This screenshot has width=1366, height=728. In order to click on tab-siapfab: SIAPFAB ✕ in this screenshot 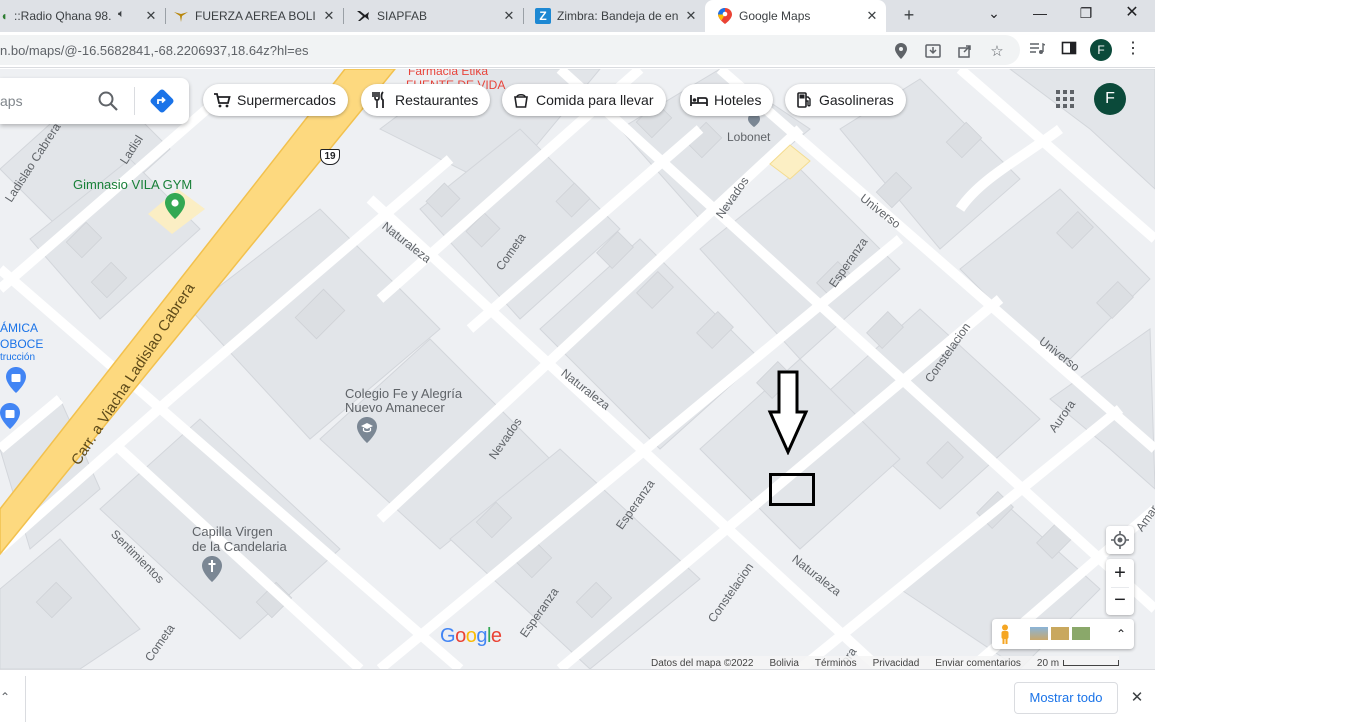, I will do `click(433, 16)`.